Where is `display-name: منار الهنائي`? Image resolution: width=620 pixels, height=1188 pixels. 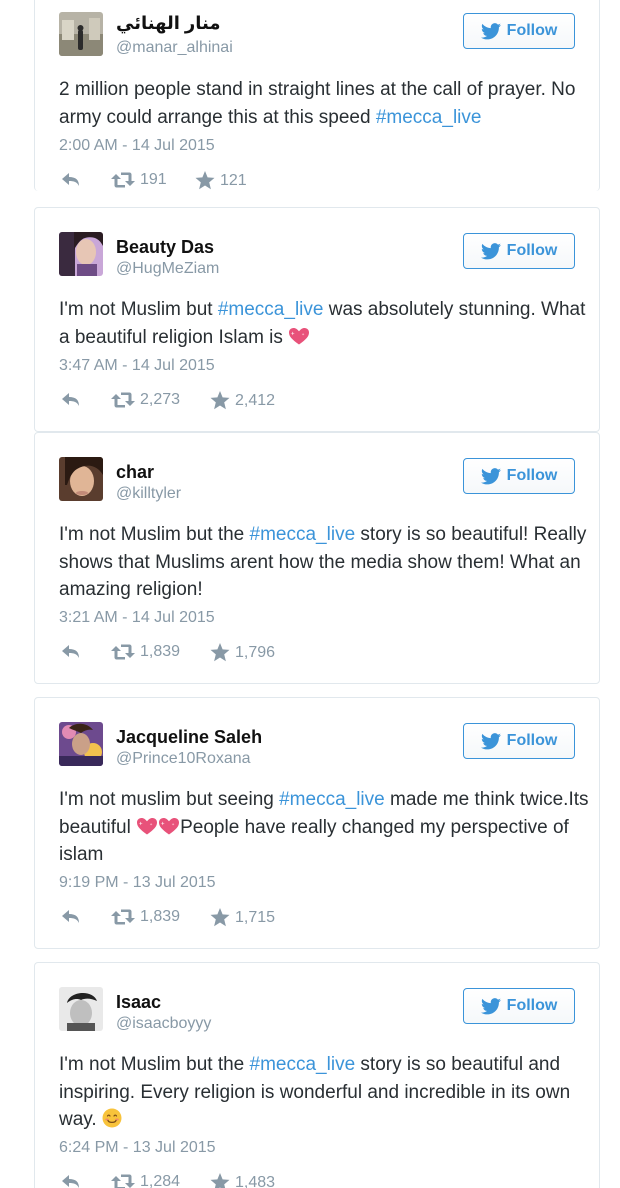
display-name: منار الهنائي is located at coordinates (168, 23).